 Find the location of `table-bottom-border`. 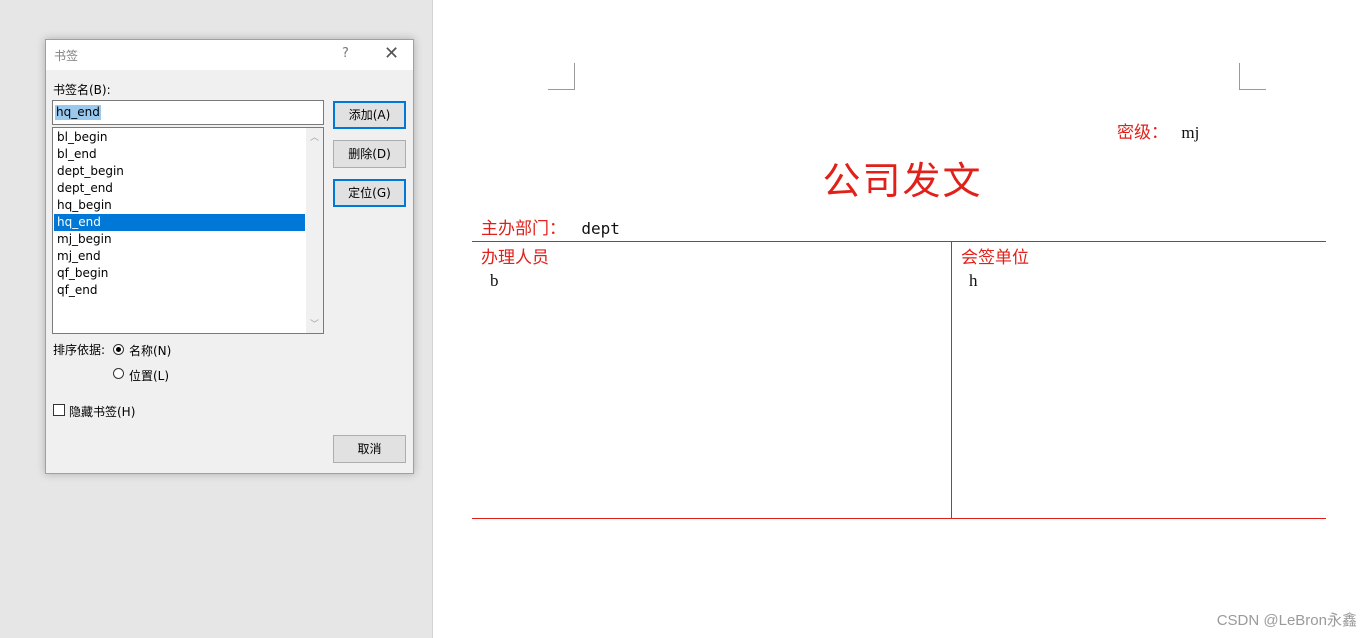

table-bottom-border is located at coordinates (899, 518).